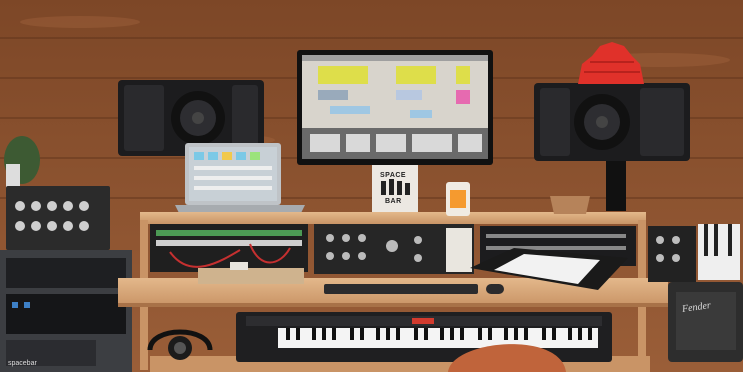  Describe the element at coordinates (458, 199) in the screenshot. I see `mug` at that location.